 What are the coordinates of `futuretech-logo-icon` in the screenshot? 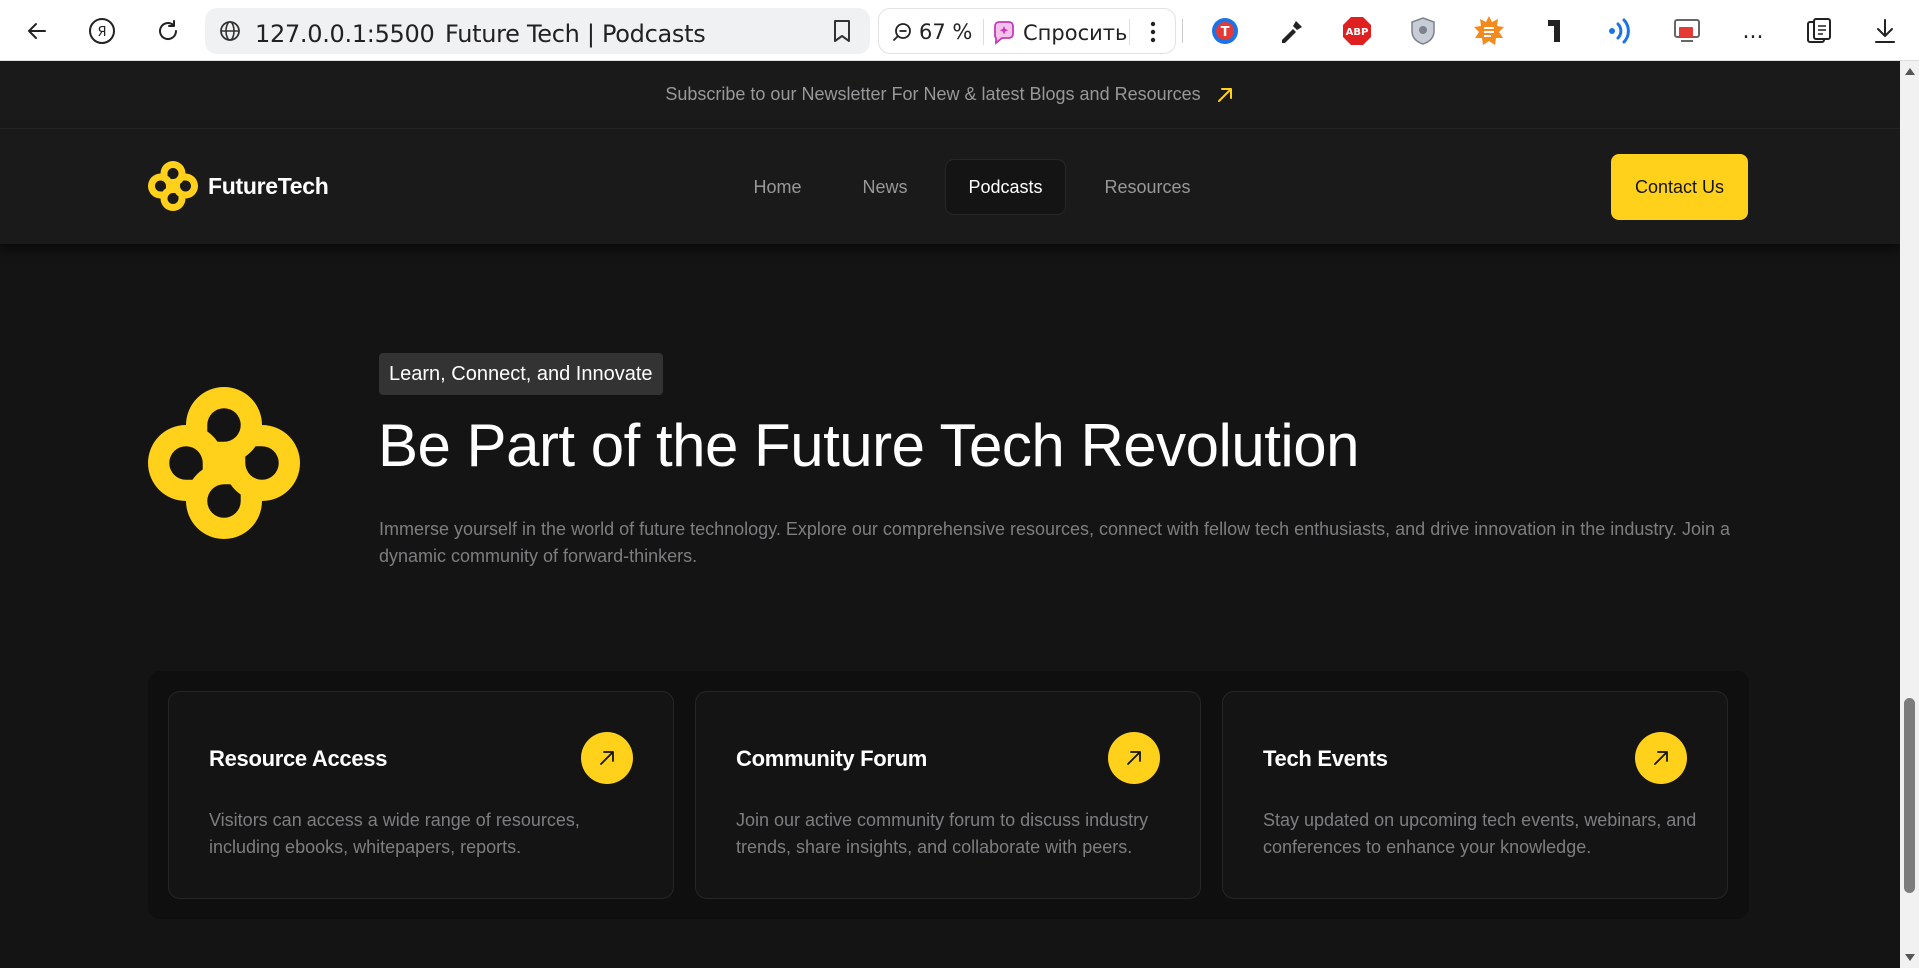 It's located at (173, 186).